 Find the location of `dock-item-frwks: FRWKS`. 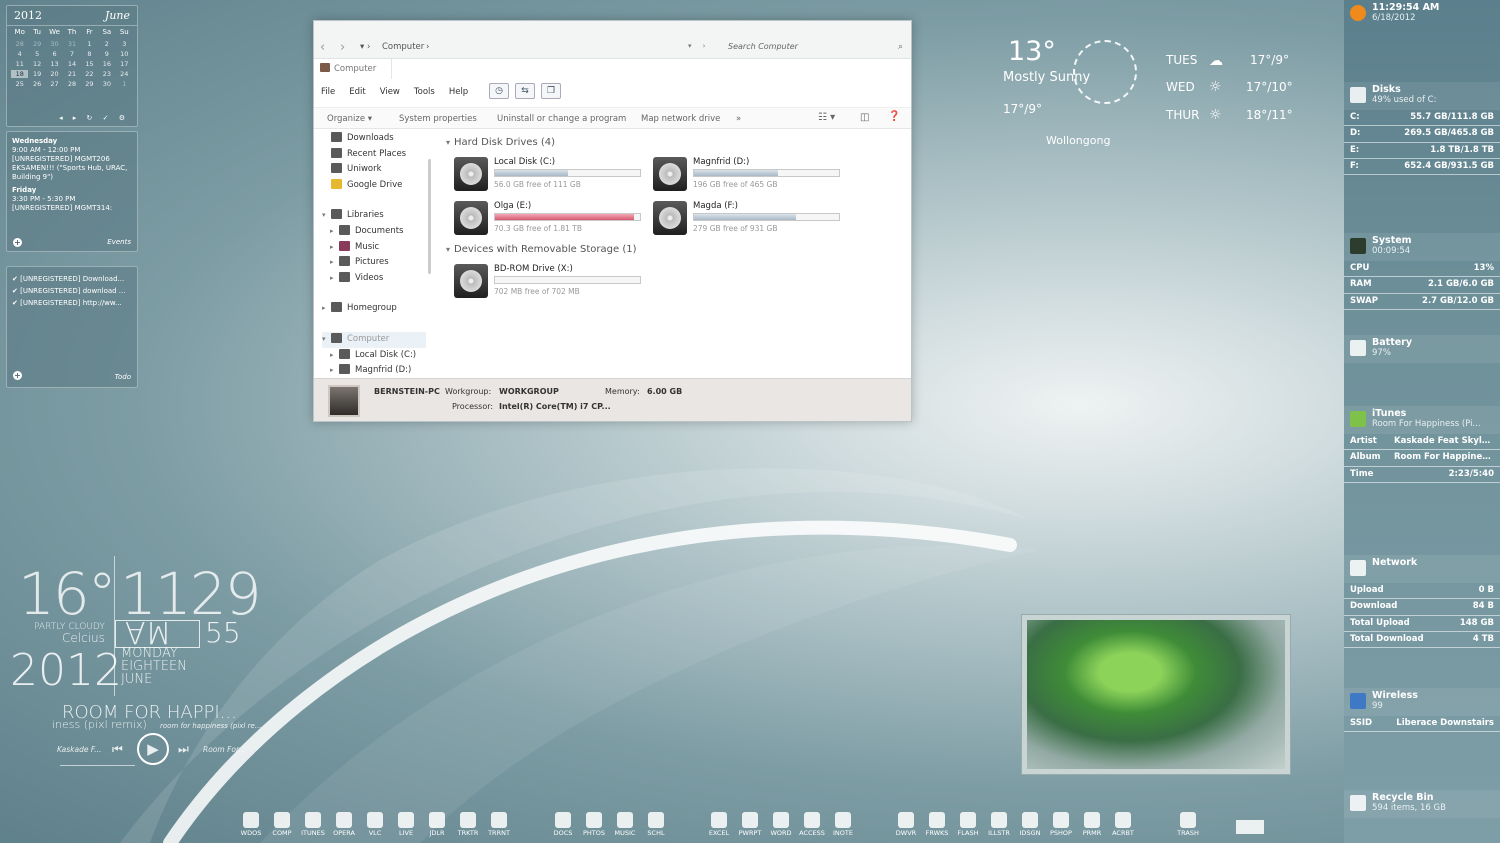

dock-item-frwks: FRWKS is located at coordinates (937, 824).